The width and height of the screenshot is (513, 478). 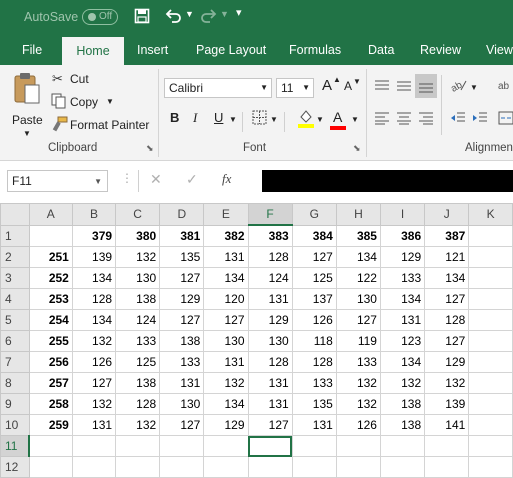 I want to click on cell-a7: 256, so click(x=50, y=362).